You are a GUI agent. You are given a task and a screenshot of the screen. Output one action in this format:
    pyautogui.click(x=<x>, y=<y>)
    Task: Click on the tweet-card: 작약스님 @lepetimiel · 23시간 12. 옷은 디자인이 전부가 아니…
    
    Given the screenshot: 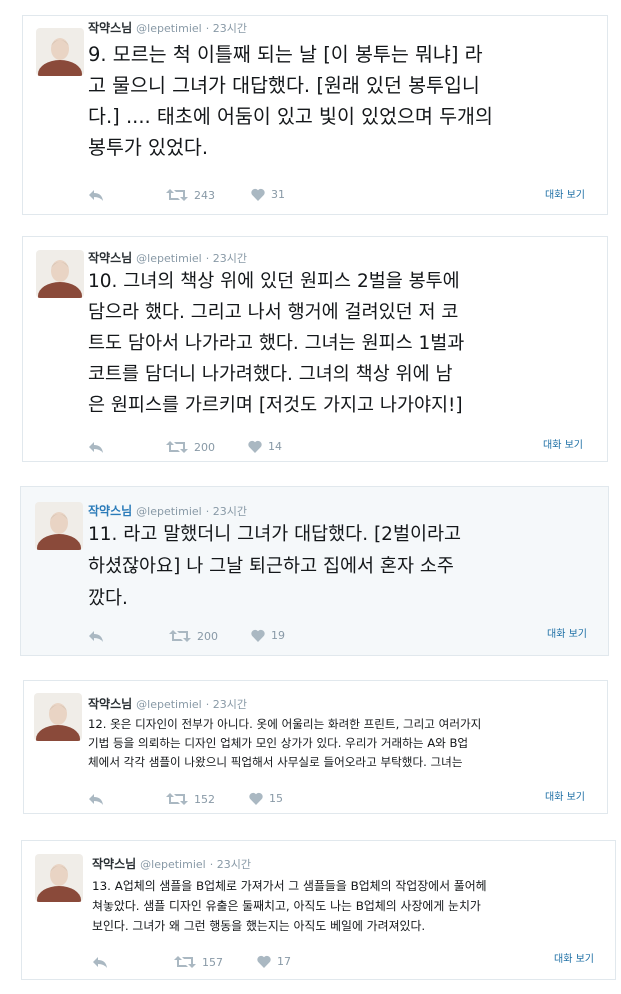 What is the action you would take?
    pyautogui.click(x=315, y=747)
    